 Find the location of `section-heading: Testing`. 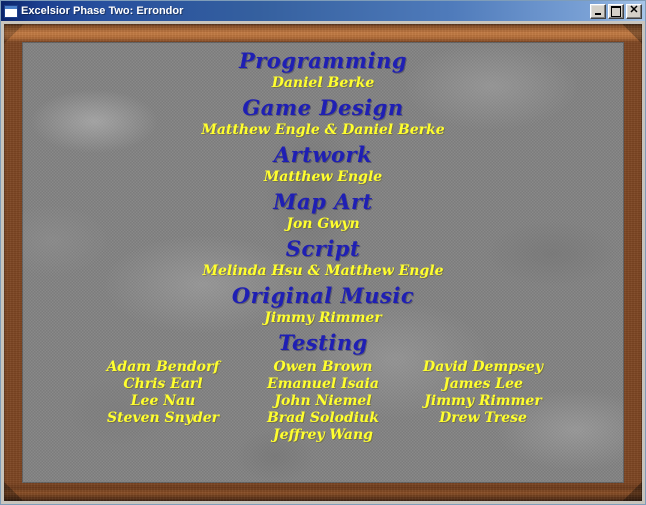

section-heading: Testing is located at coordinates (323, 342).